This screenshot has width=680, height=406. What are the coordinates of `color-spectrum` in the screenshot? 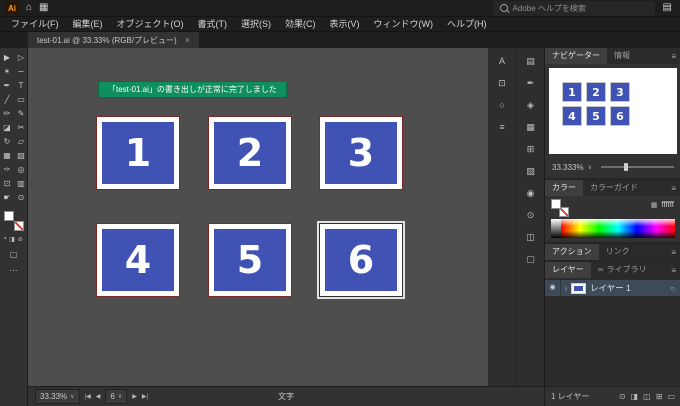 It's located at (613, 228).